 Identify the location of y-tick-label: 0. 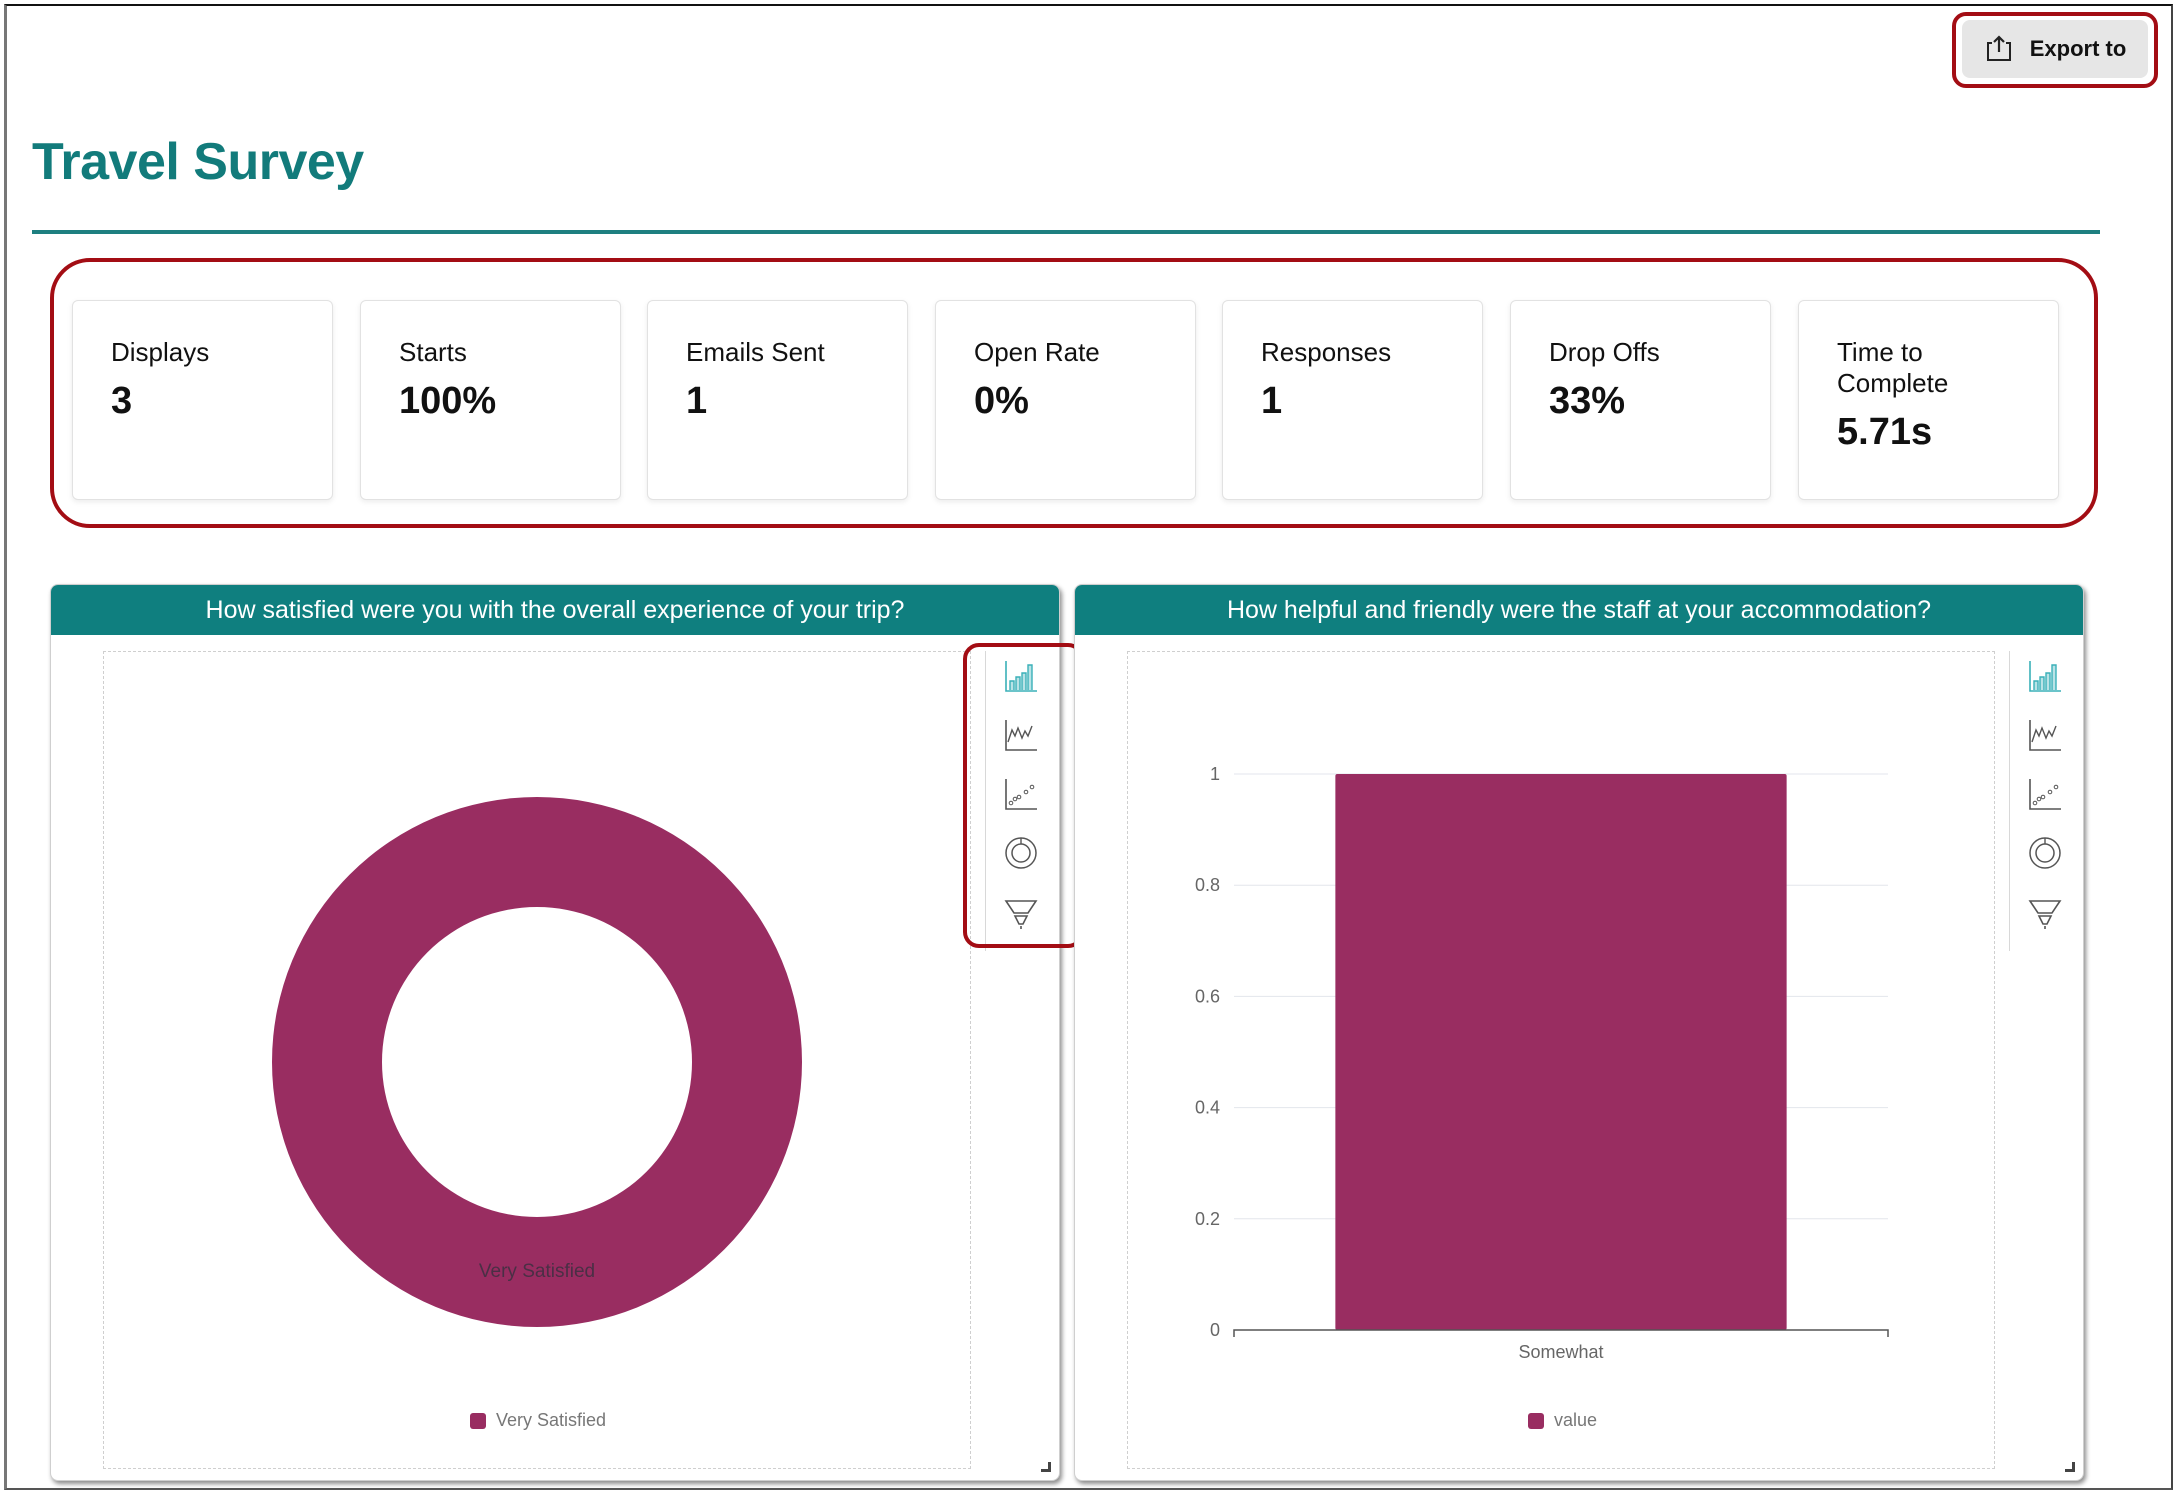
(1215, 1330).